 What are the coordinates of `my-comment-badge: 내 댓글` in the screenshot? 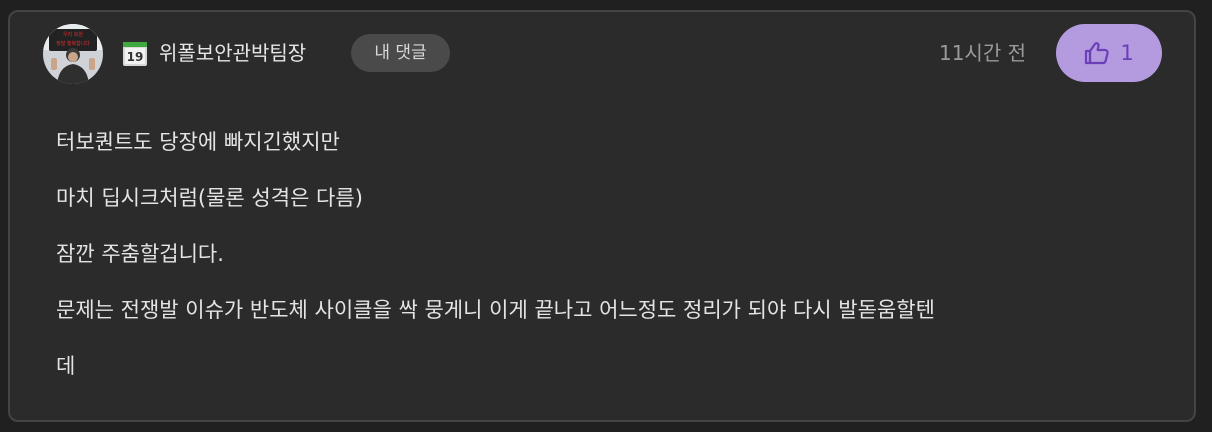 It's located at (400, 53).